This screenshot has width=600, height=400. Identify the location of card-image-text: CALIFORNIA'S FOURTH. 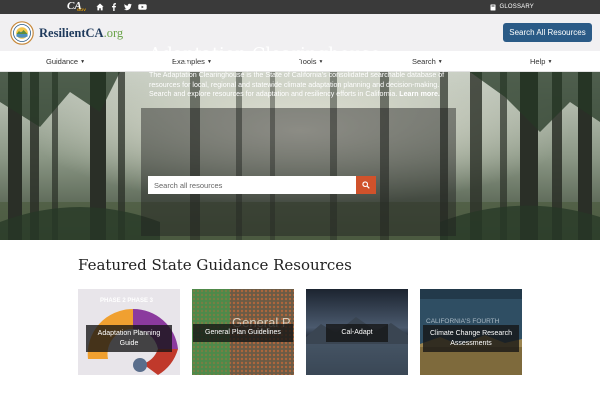
(463, 321).